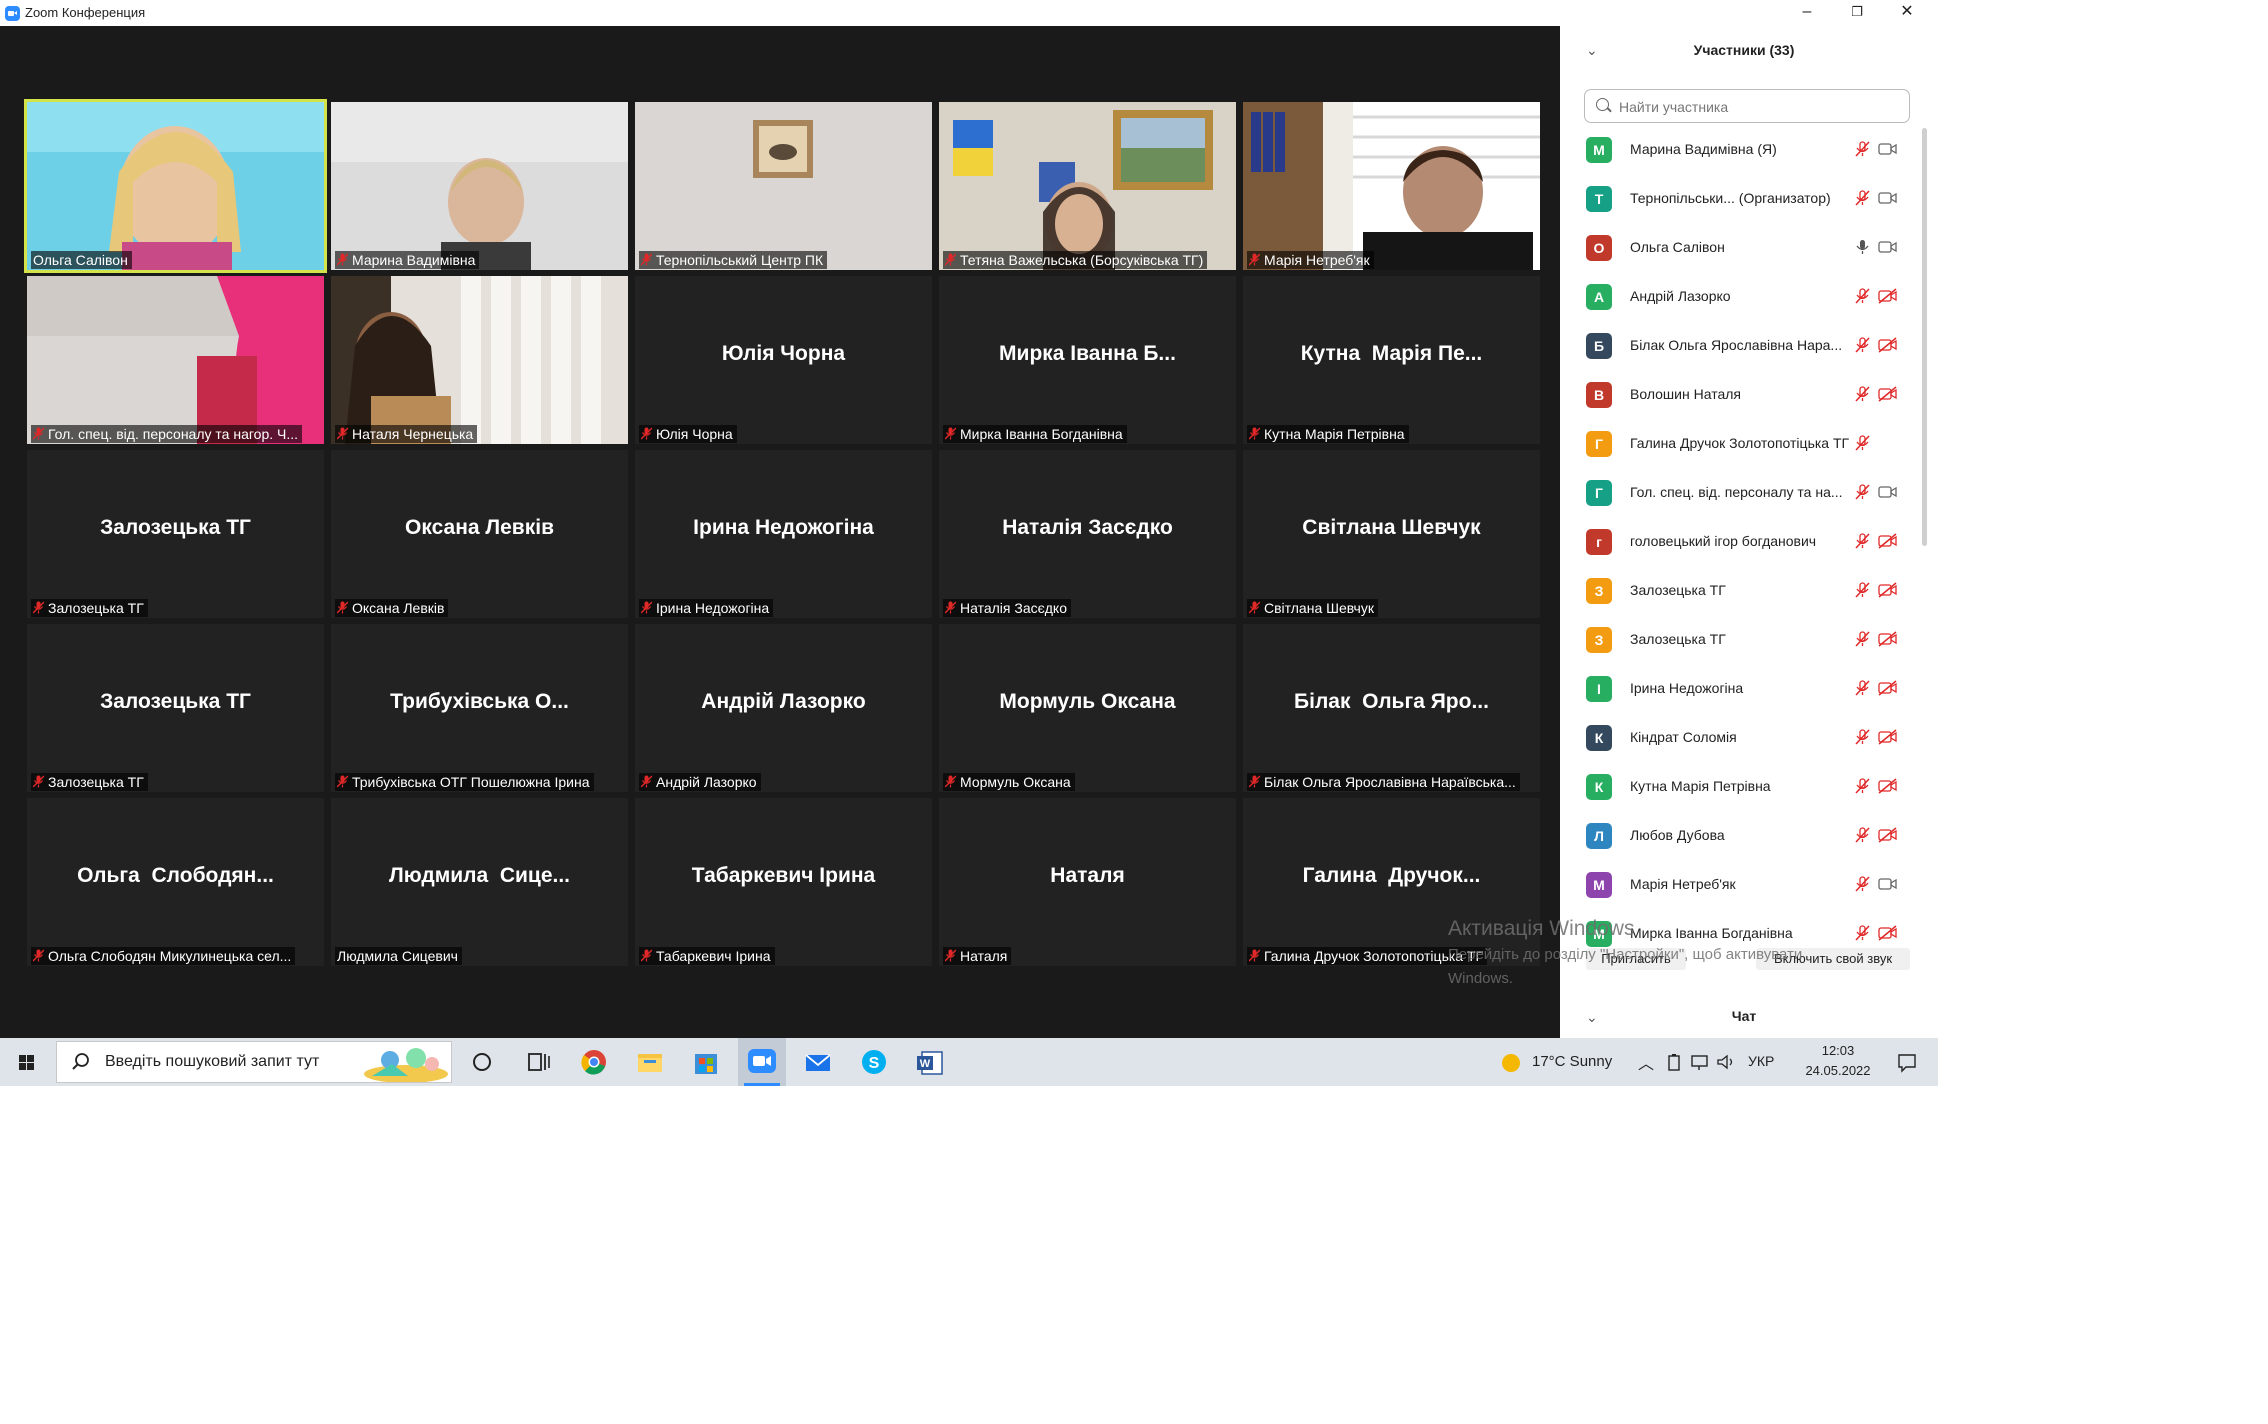 Image resolution: width=2268 pixels, height=1424 pixels. I want to click on video-tile: Ірина Недожогіна Ірина Недожогіна, so click(783, 534).